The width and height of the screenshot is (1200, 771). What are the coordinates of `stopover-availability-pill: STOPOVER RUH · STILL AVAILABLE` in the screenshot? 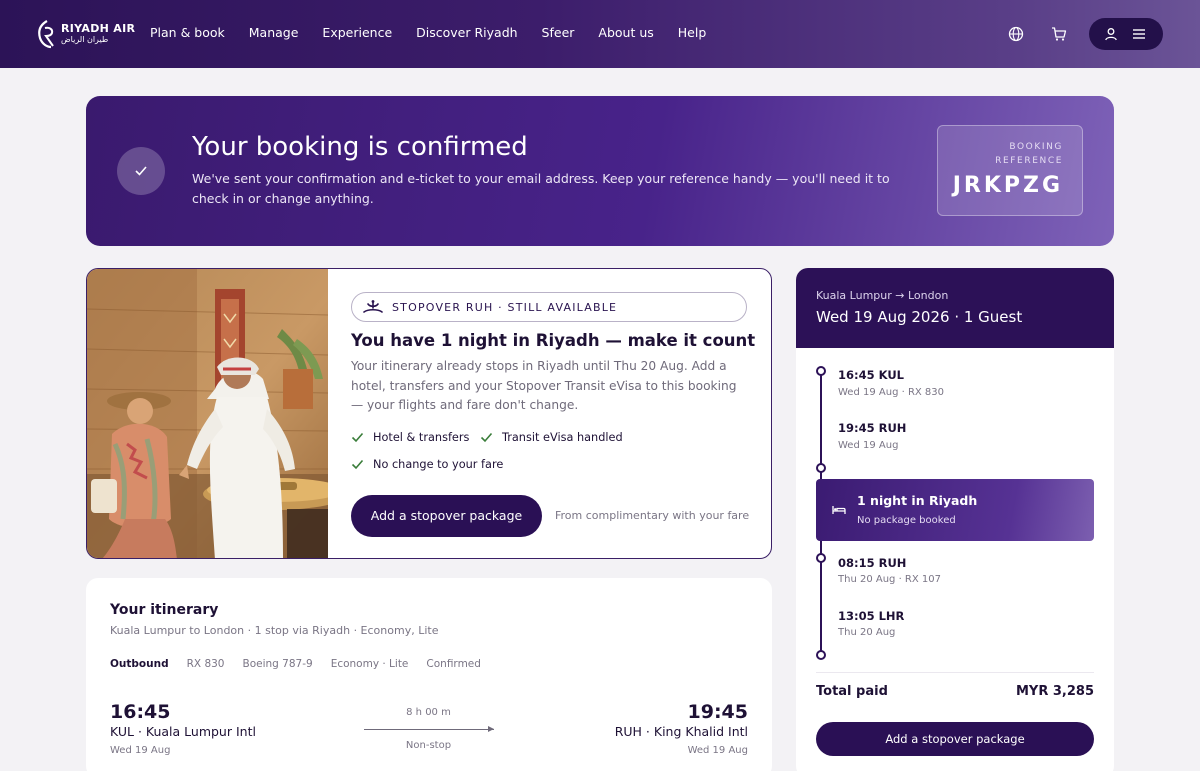 It's located at (549, 307).